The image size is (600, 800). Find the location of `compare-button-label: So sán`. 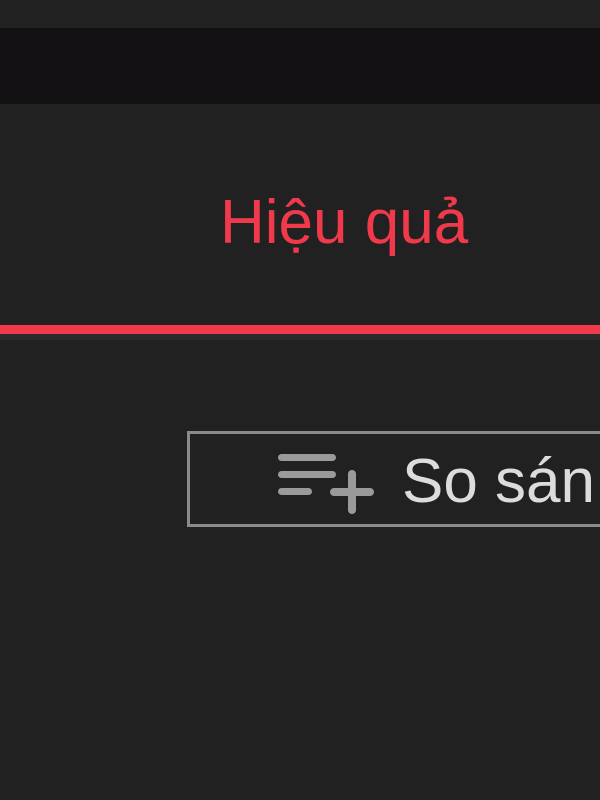

compare-button-label: So sán is located at coordinates (499, 481).